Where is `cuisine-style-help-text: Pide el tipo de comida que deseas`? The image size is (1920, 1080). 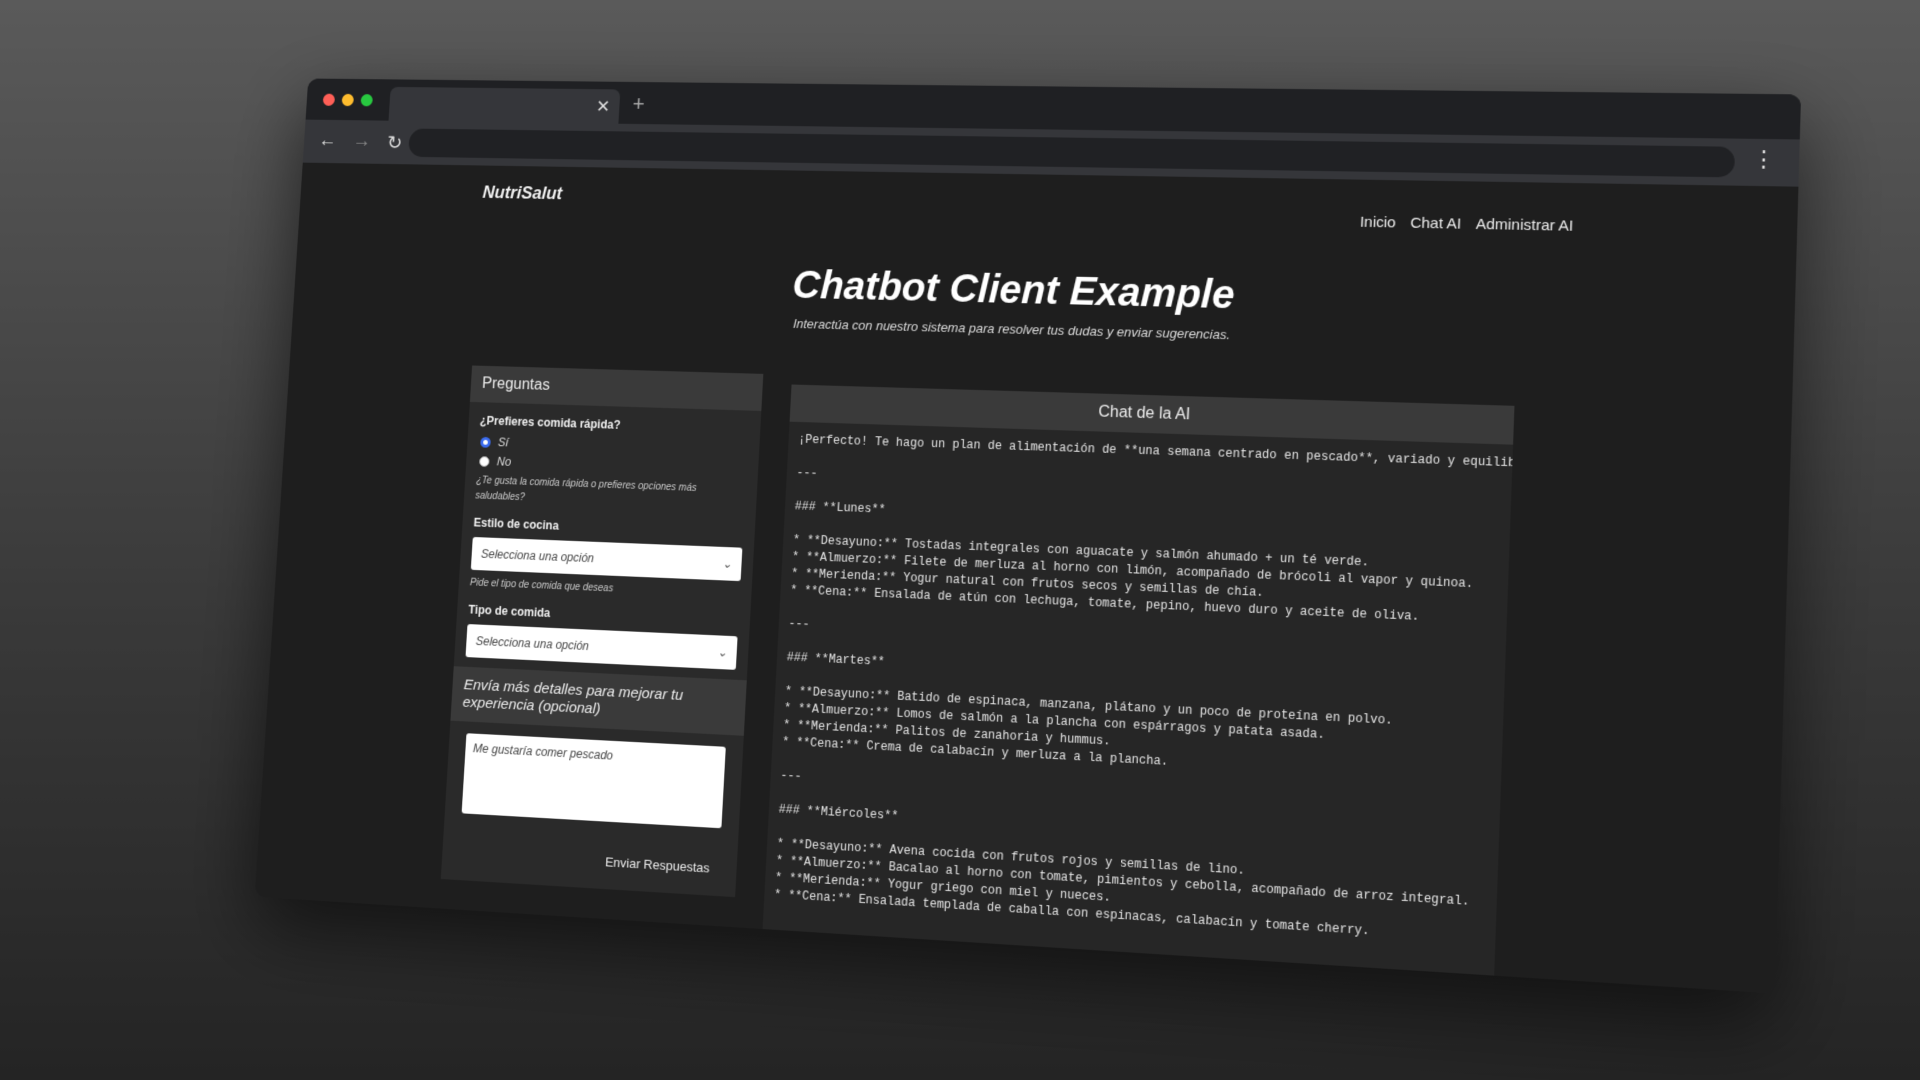
cuisine-style-help-text: Pide el tipo de comida que deseas is located at coordinates (541, 586).